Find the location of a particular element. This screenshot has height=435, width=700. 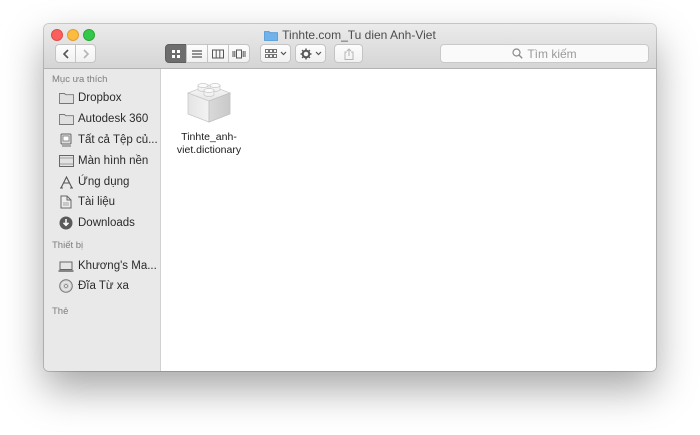

applications-icon is located at coordinates (66, 182).